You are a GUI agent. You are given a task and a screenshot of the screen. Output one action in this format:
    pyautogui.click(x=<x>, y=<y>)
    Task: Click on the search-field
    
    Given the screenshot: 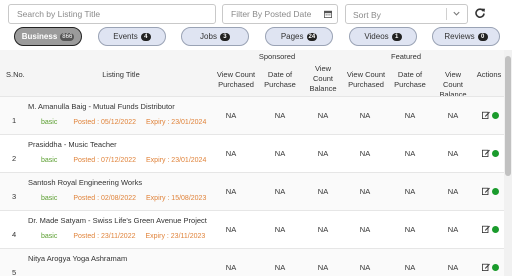 What is the action you would take?
    pyautogui.click(x=112, y=14)
    